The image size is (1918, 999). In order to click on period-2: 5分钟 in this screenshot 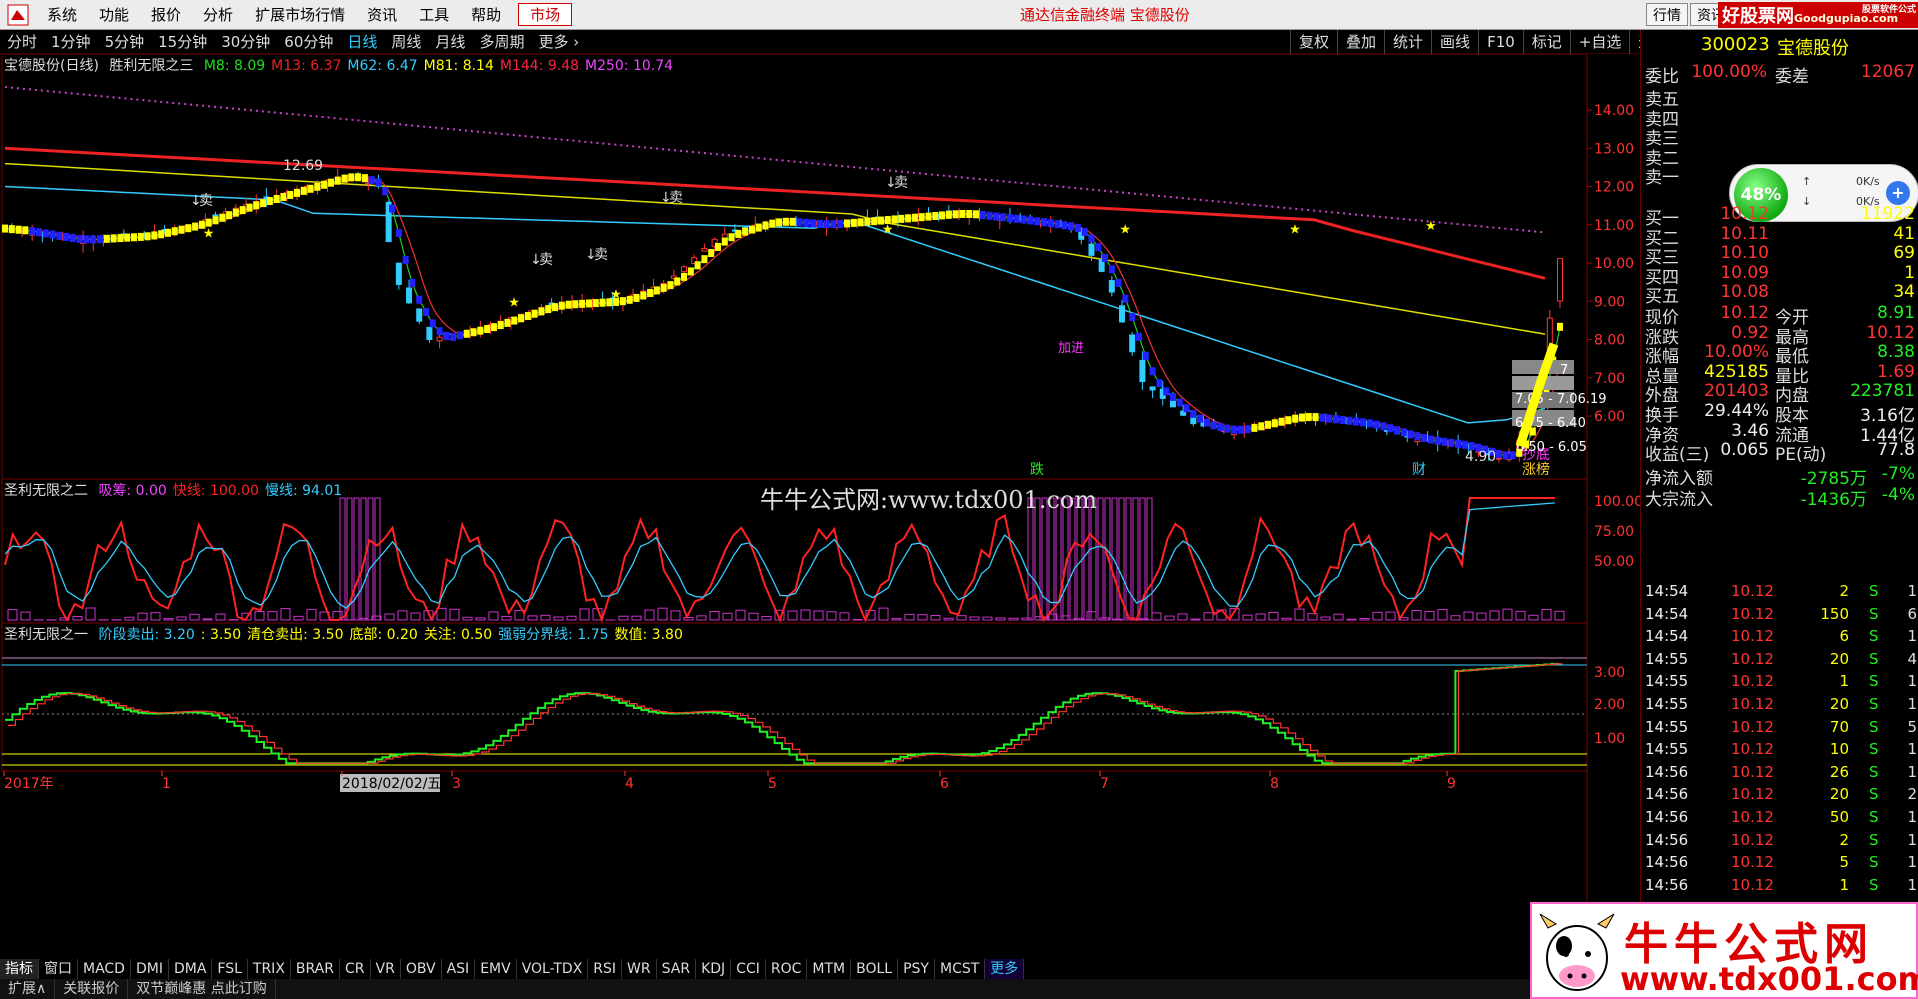, I will do `click(125, 41)`.